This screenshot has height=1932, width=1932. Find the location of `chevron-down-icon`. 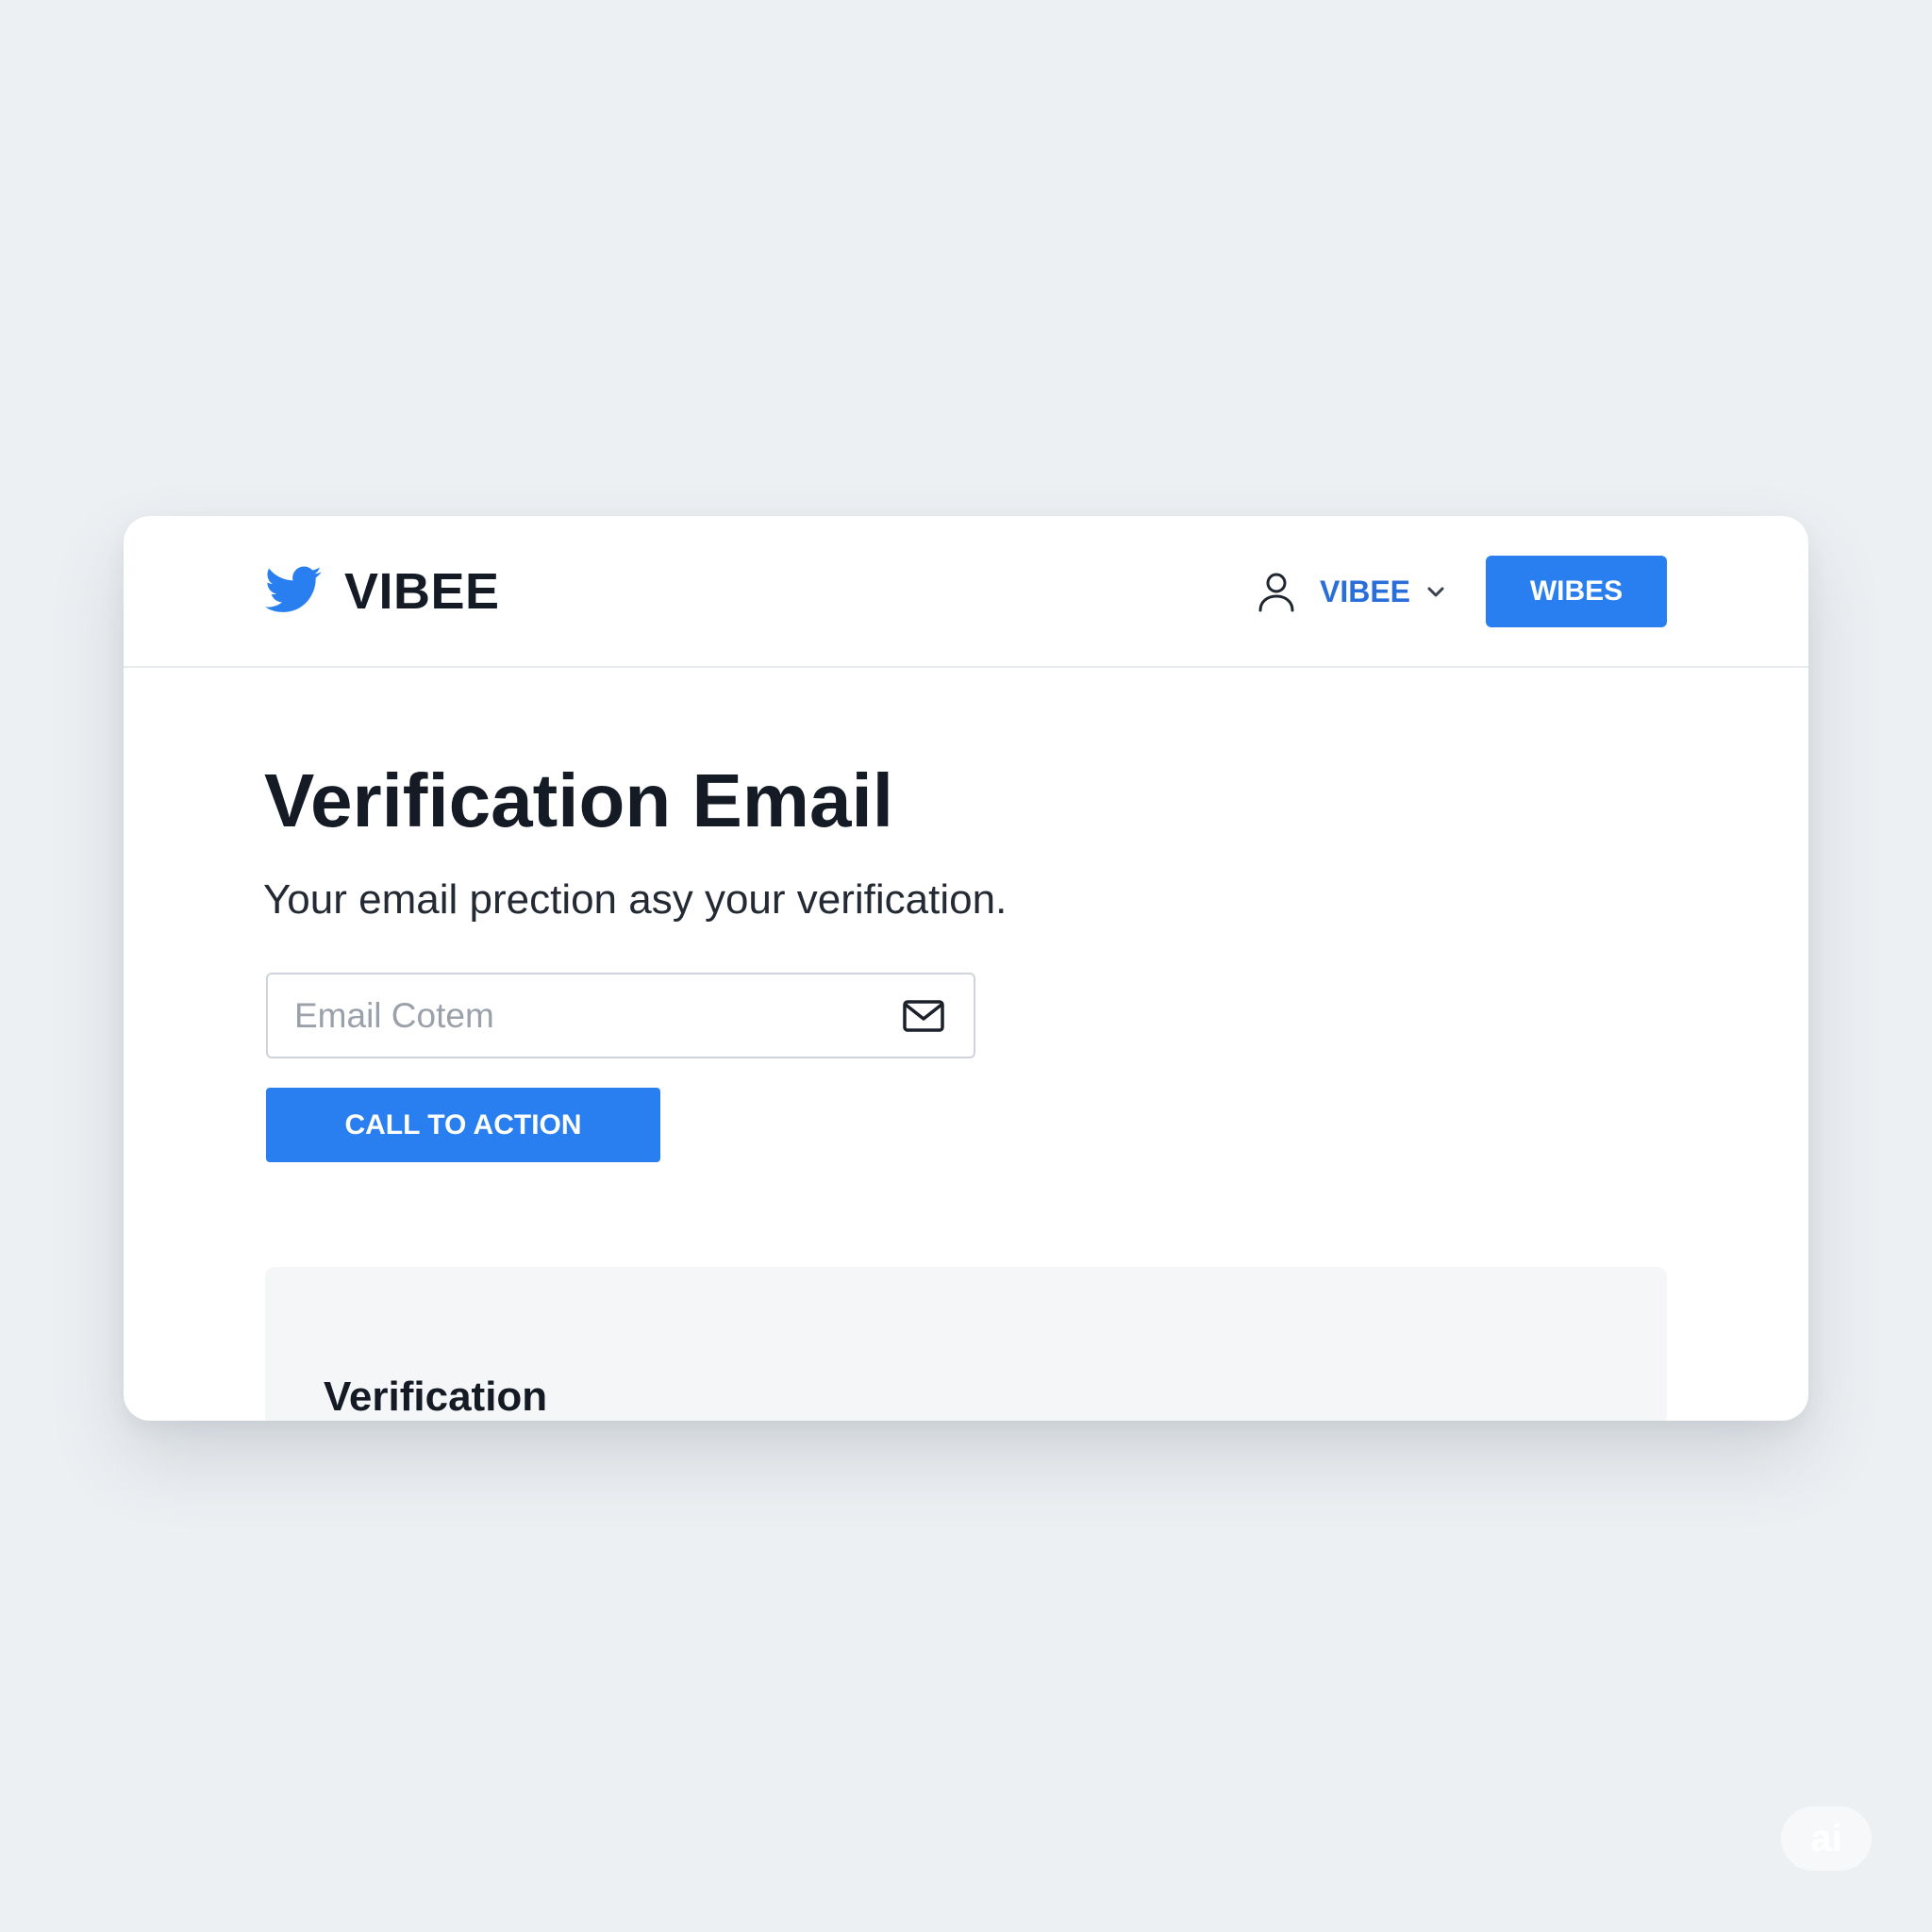

chevron-down-icon is located at coordinates (1436, 591).